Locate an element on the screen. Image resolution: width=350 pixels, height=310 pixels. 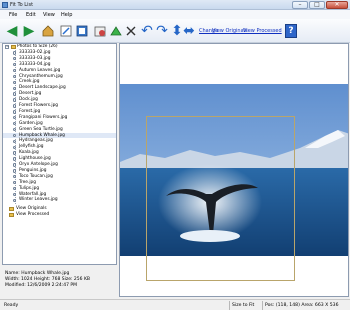
menu-file: File is located at coordinates (13, 15).